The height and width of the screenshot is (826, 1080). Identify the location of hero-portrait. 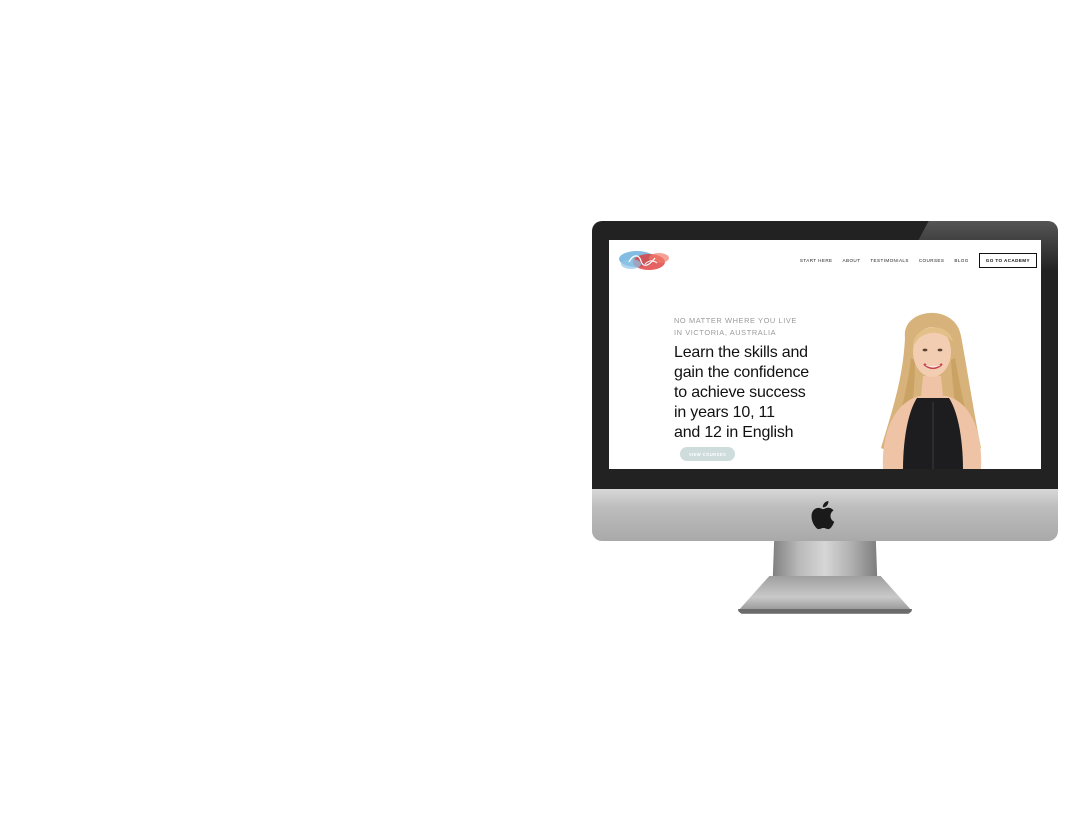
(928, 383).